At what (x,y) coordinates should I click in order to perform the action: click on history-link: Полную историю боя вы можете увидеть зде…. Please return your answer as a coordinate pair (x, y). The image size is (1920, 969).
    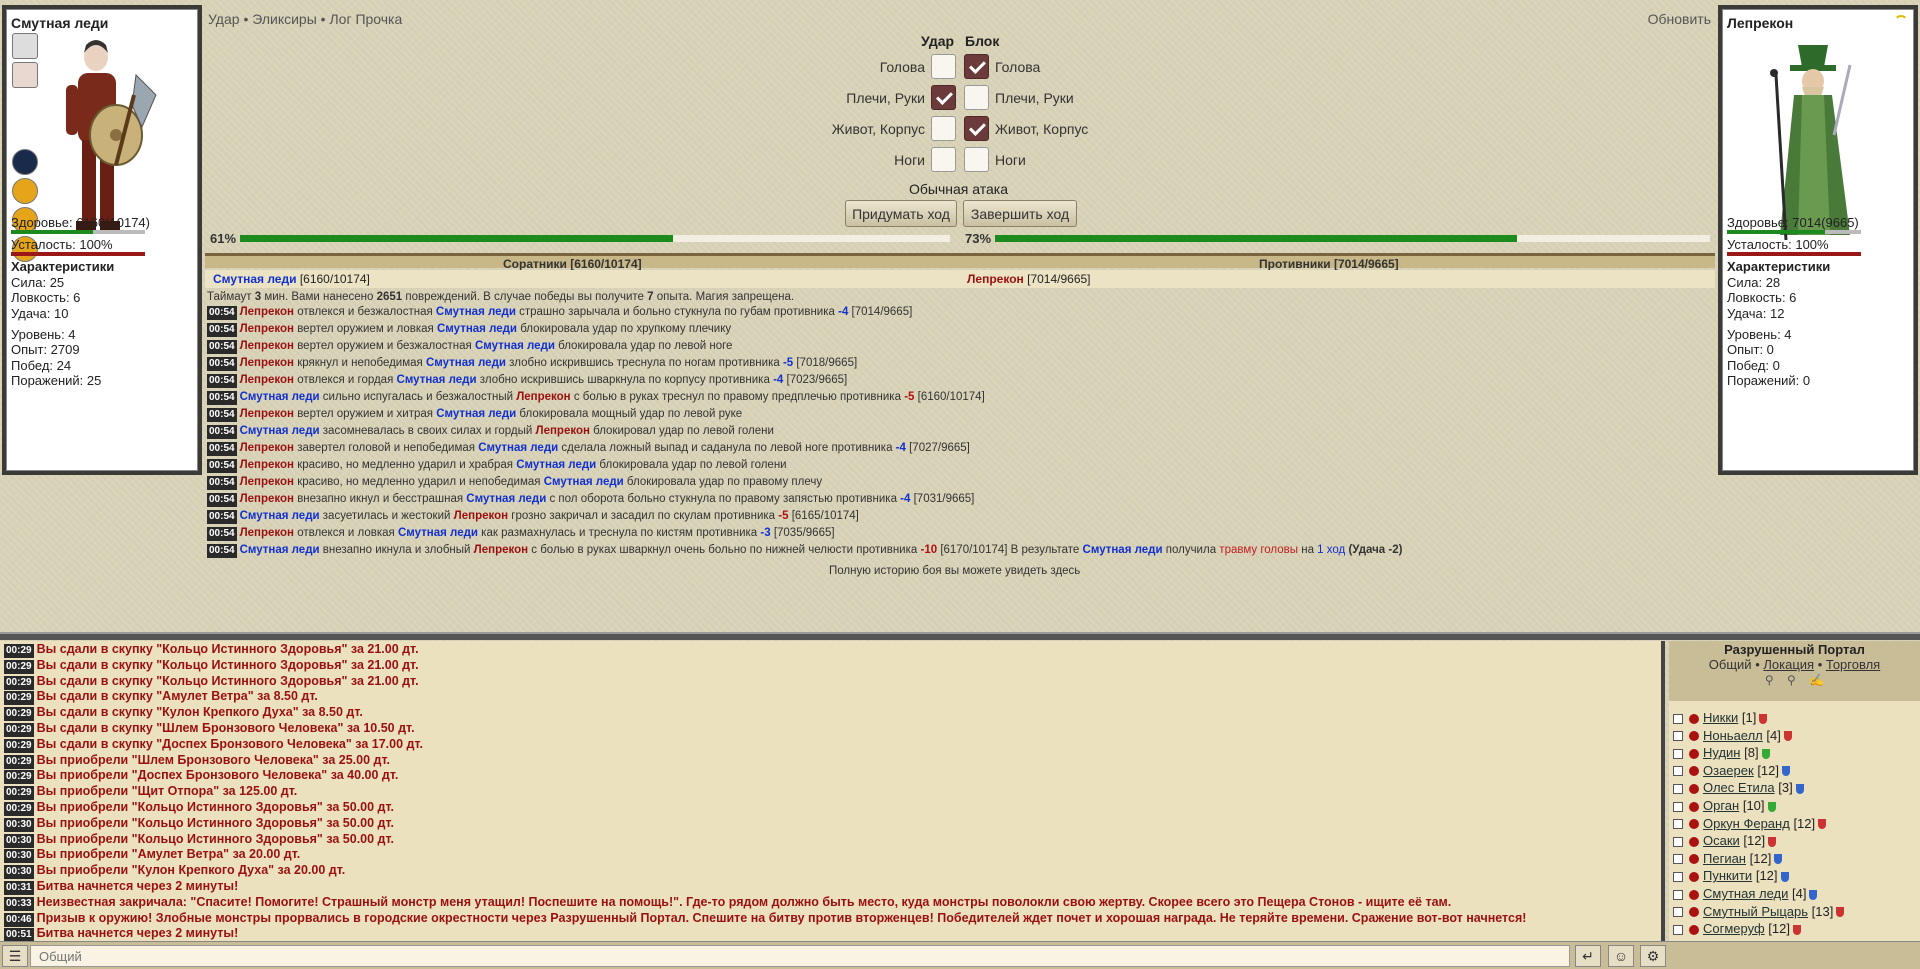
    Looking at the image, I should click on (954, 571).